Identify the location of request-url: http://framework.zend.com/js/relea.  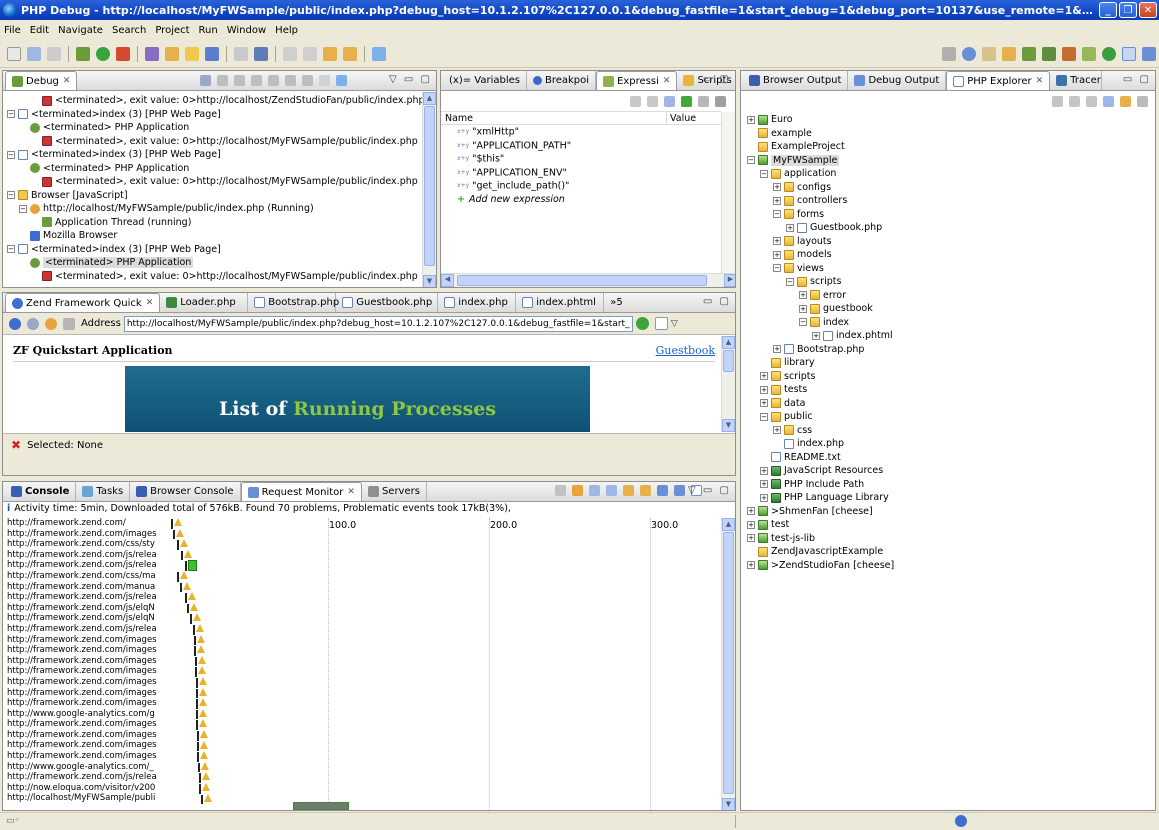
(87, 565).